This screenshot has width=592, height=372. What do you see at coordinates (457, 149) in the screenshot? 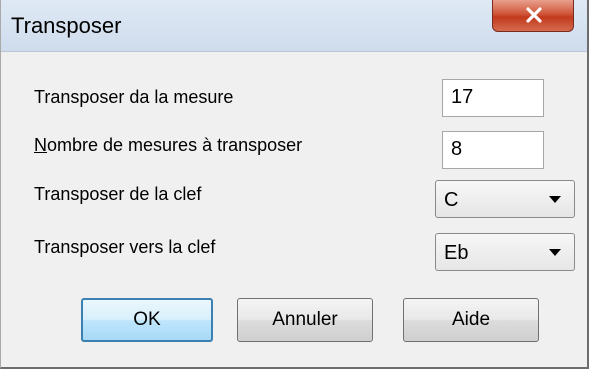
I see `measure-count-value: 8` at bounding box center [457, 149].